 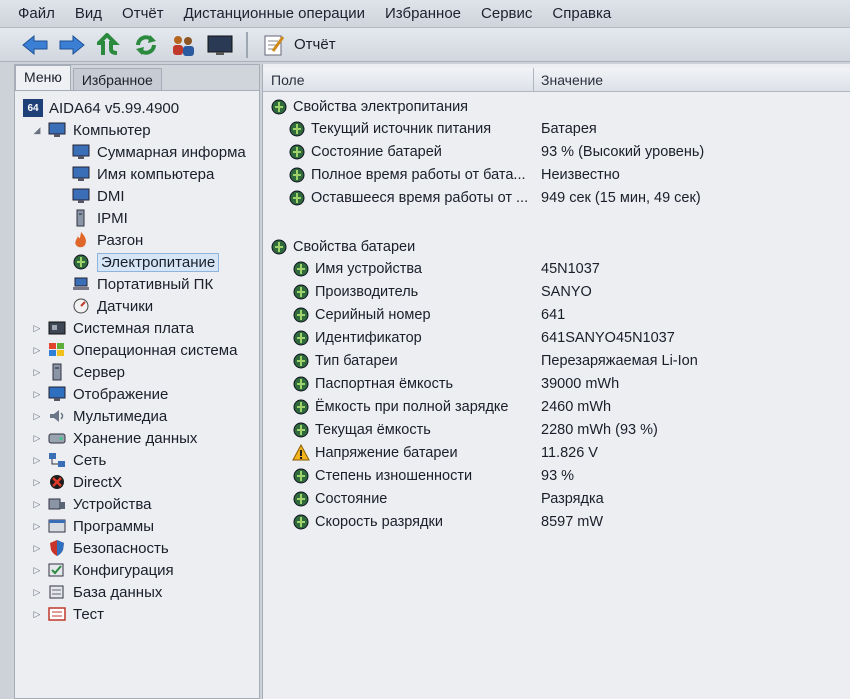 What do you see at coordinates (134, 350) in the screenshot?
I see `tree-item-os: ▷ Операционная система` at bounding box center [134, 350].